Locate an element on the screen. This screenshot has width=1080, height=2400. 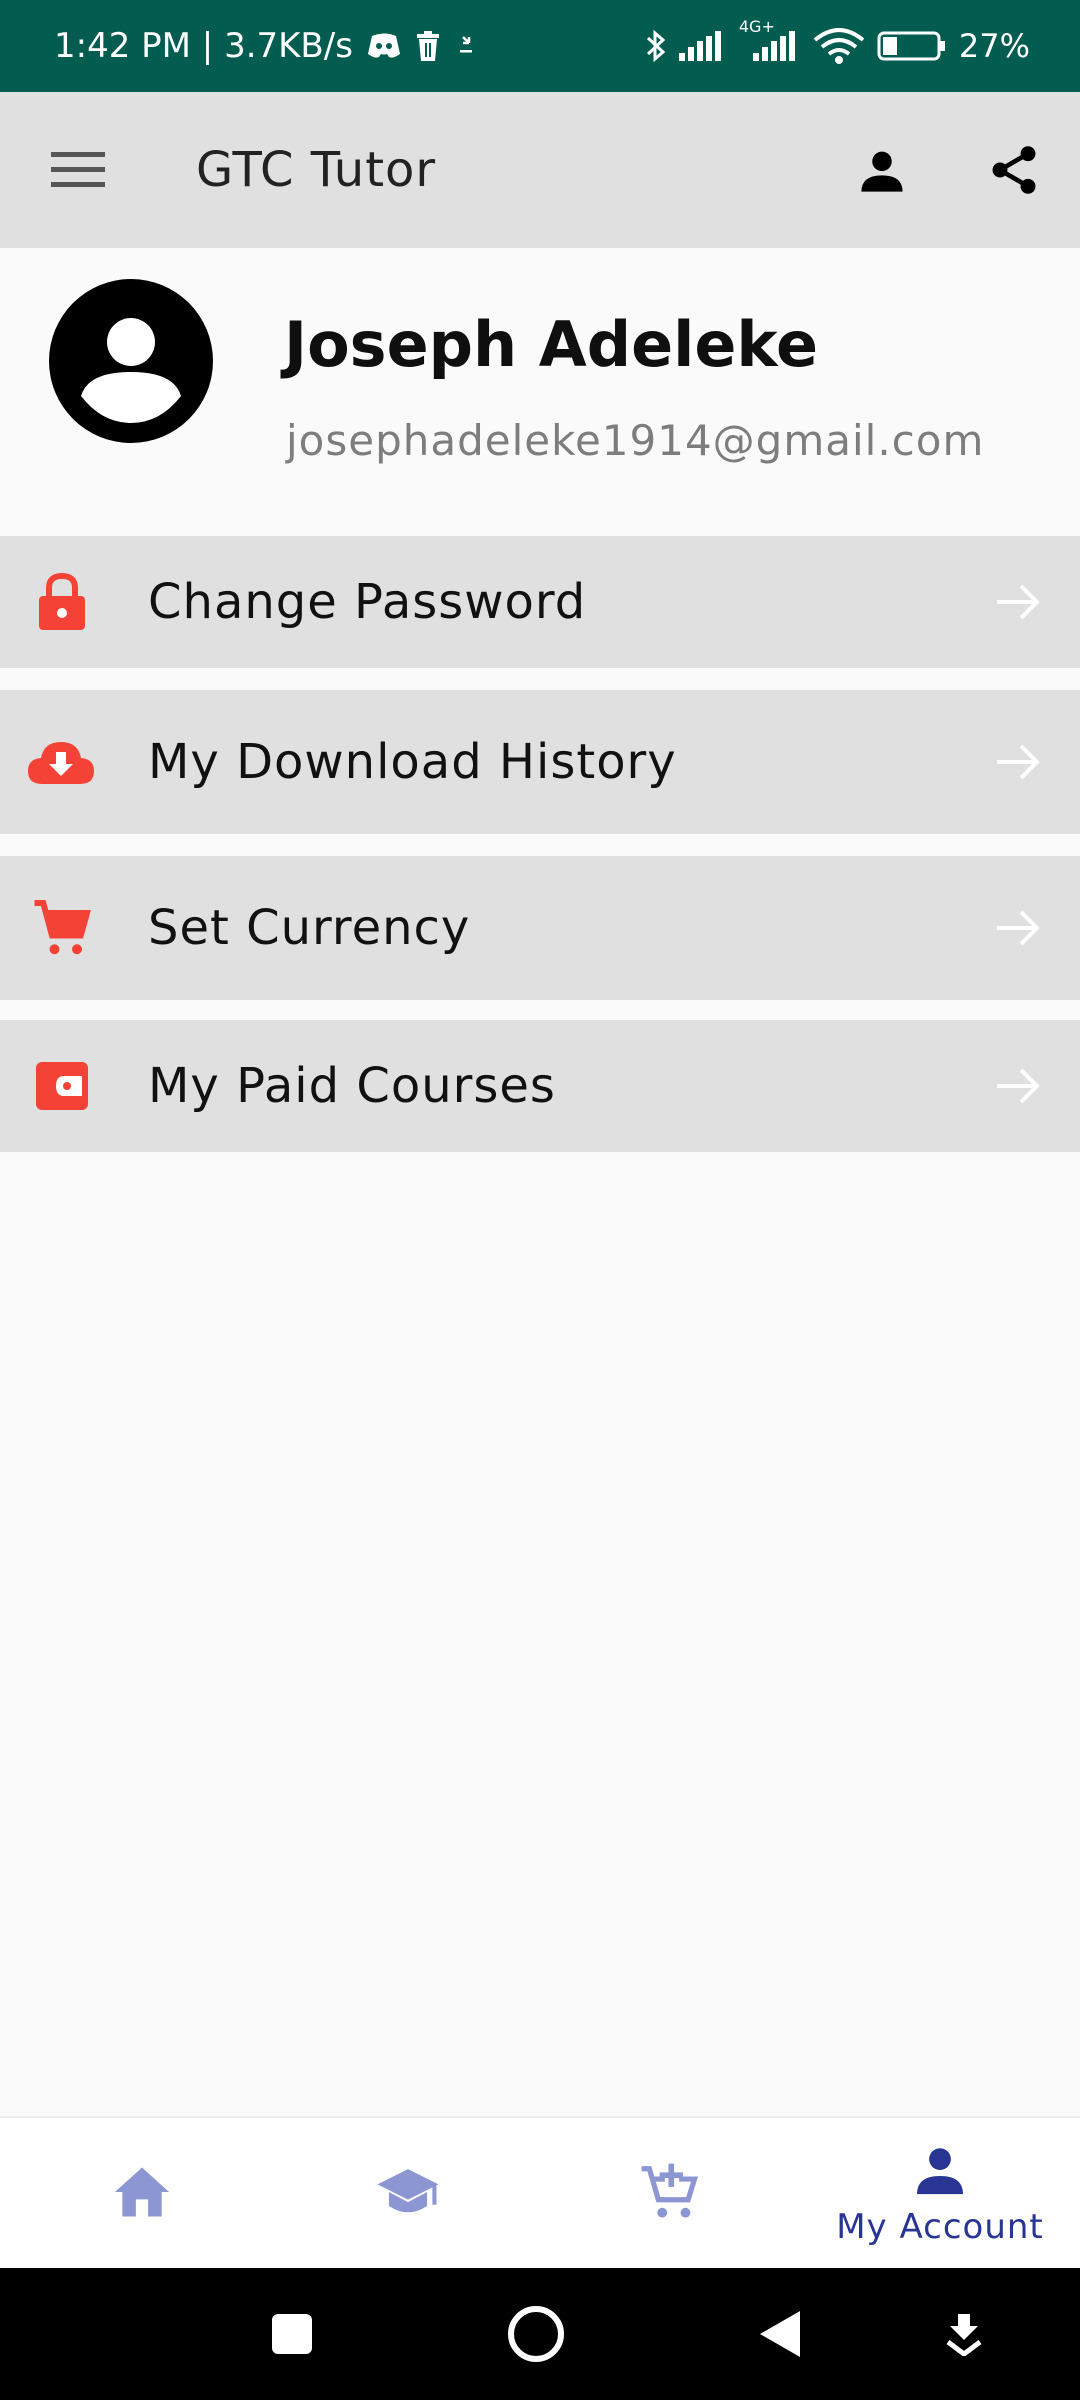
home-icon is located at coordinates (142, 2194).